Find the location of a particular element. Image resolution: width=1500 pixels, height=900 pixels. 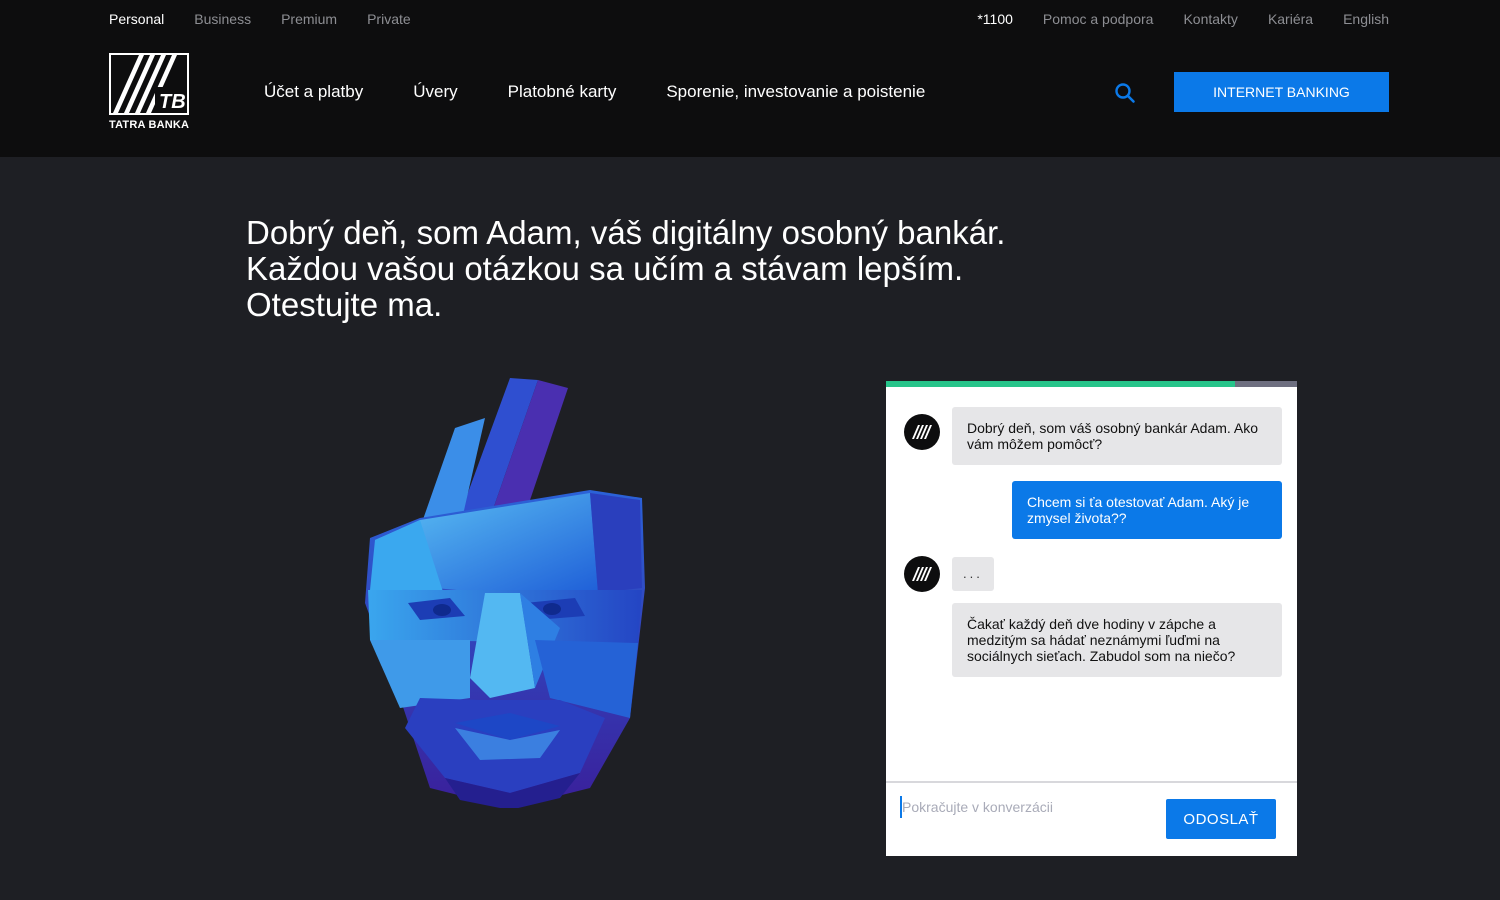

help-link: Pomoc a podpora is located at coordinates (1098, 19).